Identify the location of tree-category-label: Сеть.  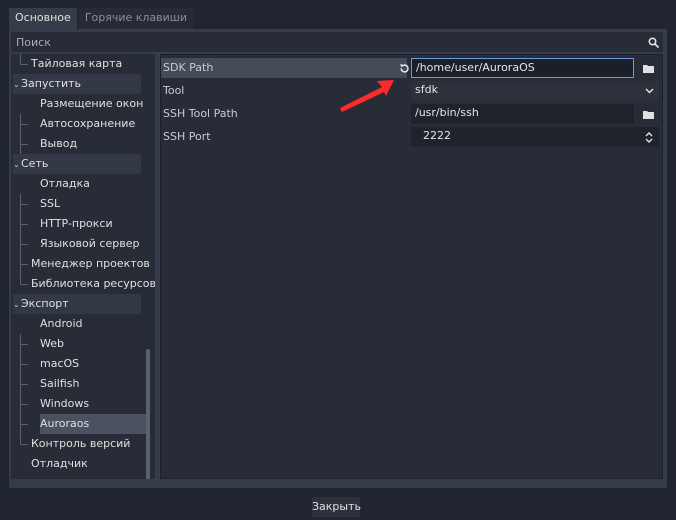
(35, 163).